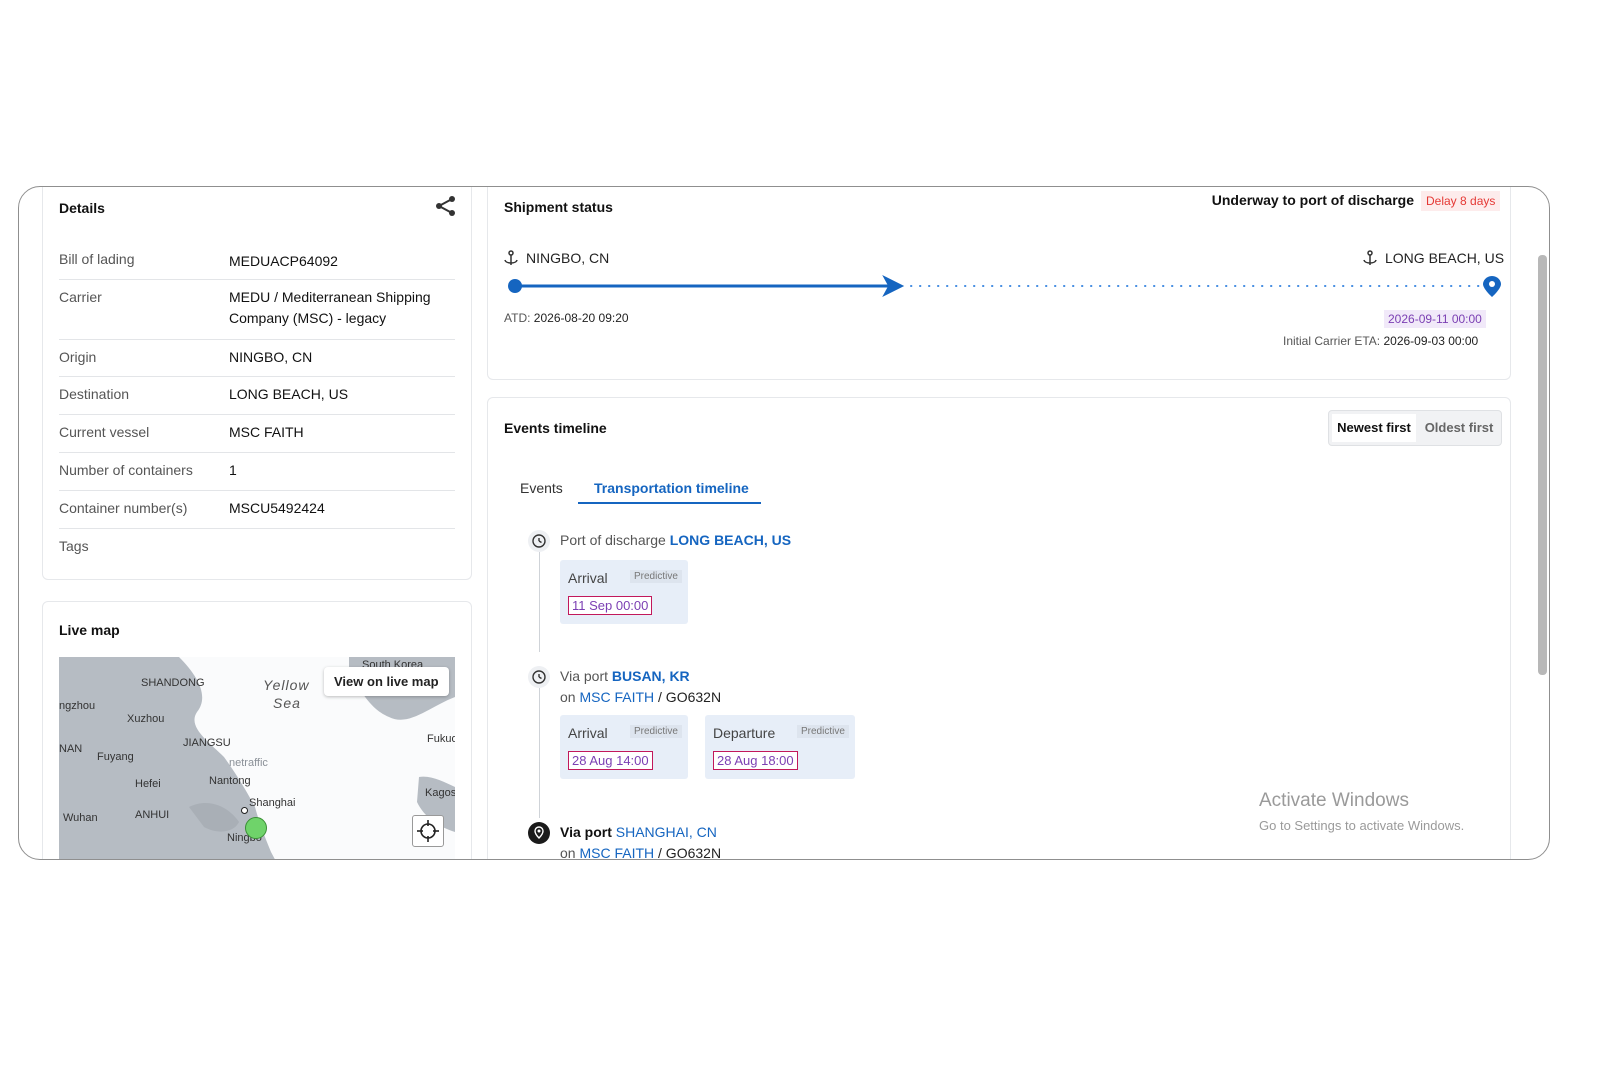 This screenshot has width=1600, height=1067. What do you see at coordinates (123, 508) in the screenshot?
I see `detail-label: Container number(s)` at bounding box center [123, 508].